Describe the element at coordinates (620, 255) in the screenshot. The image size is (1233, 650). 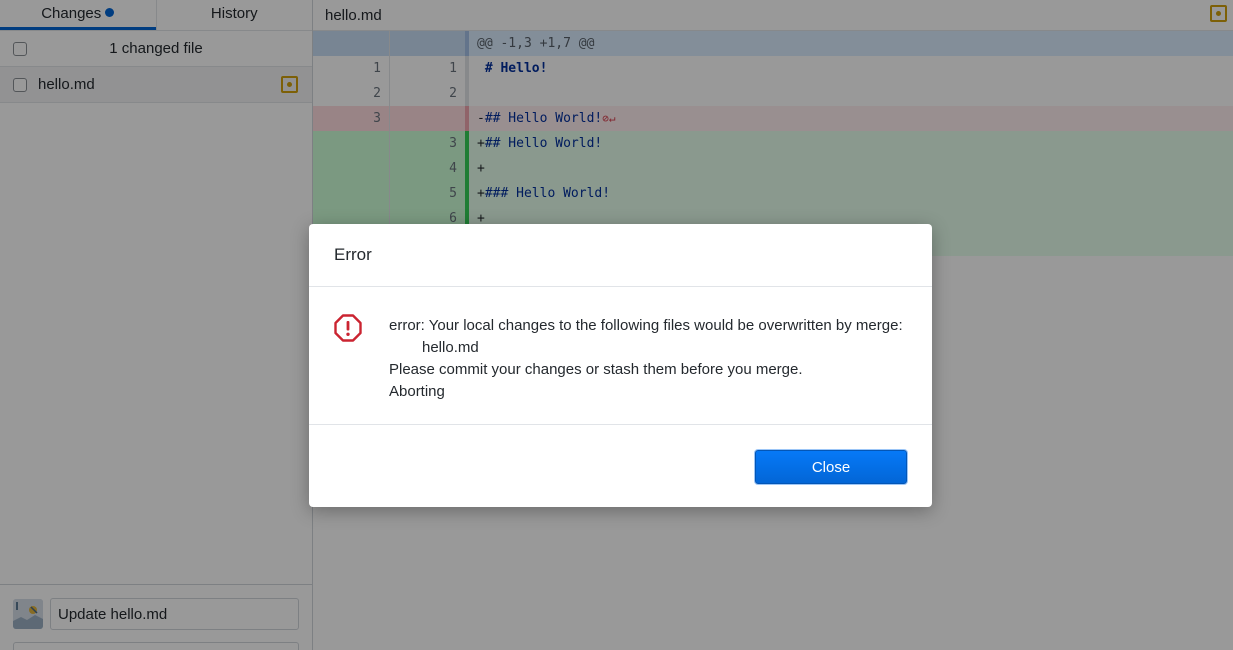
I see `dialog-title: Error` at that location.